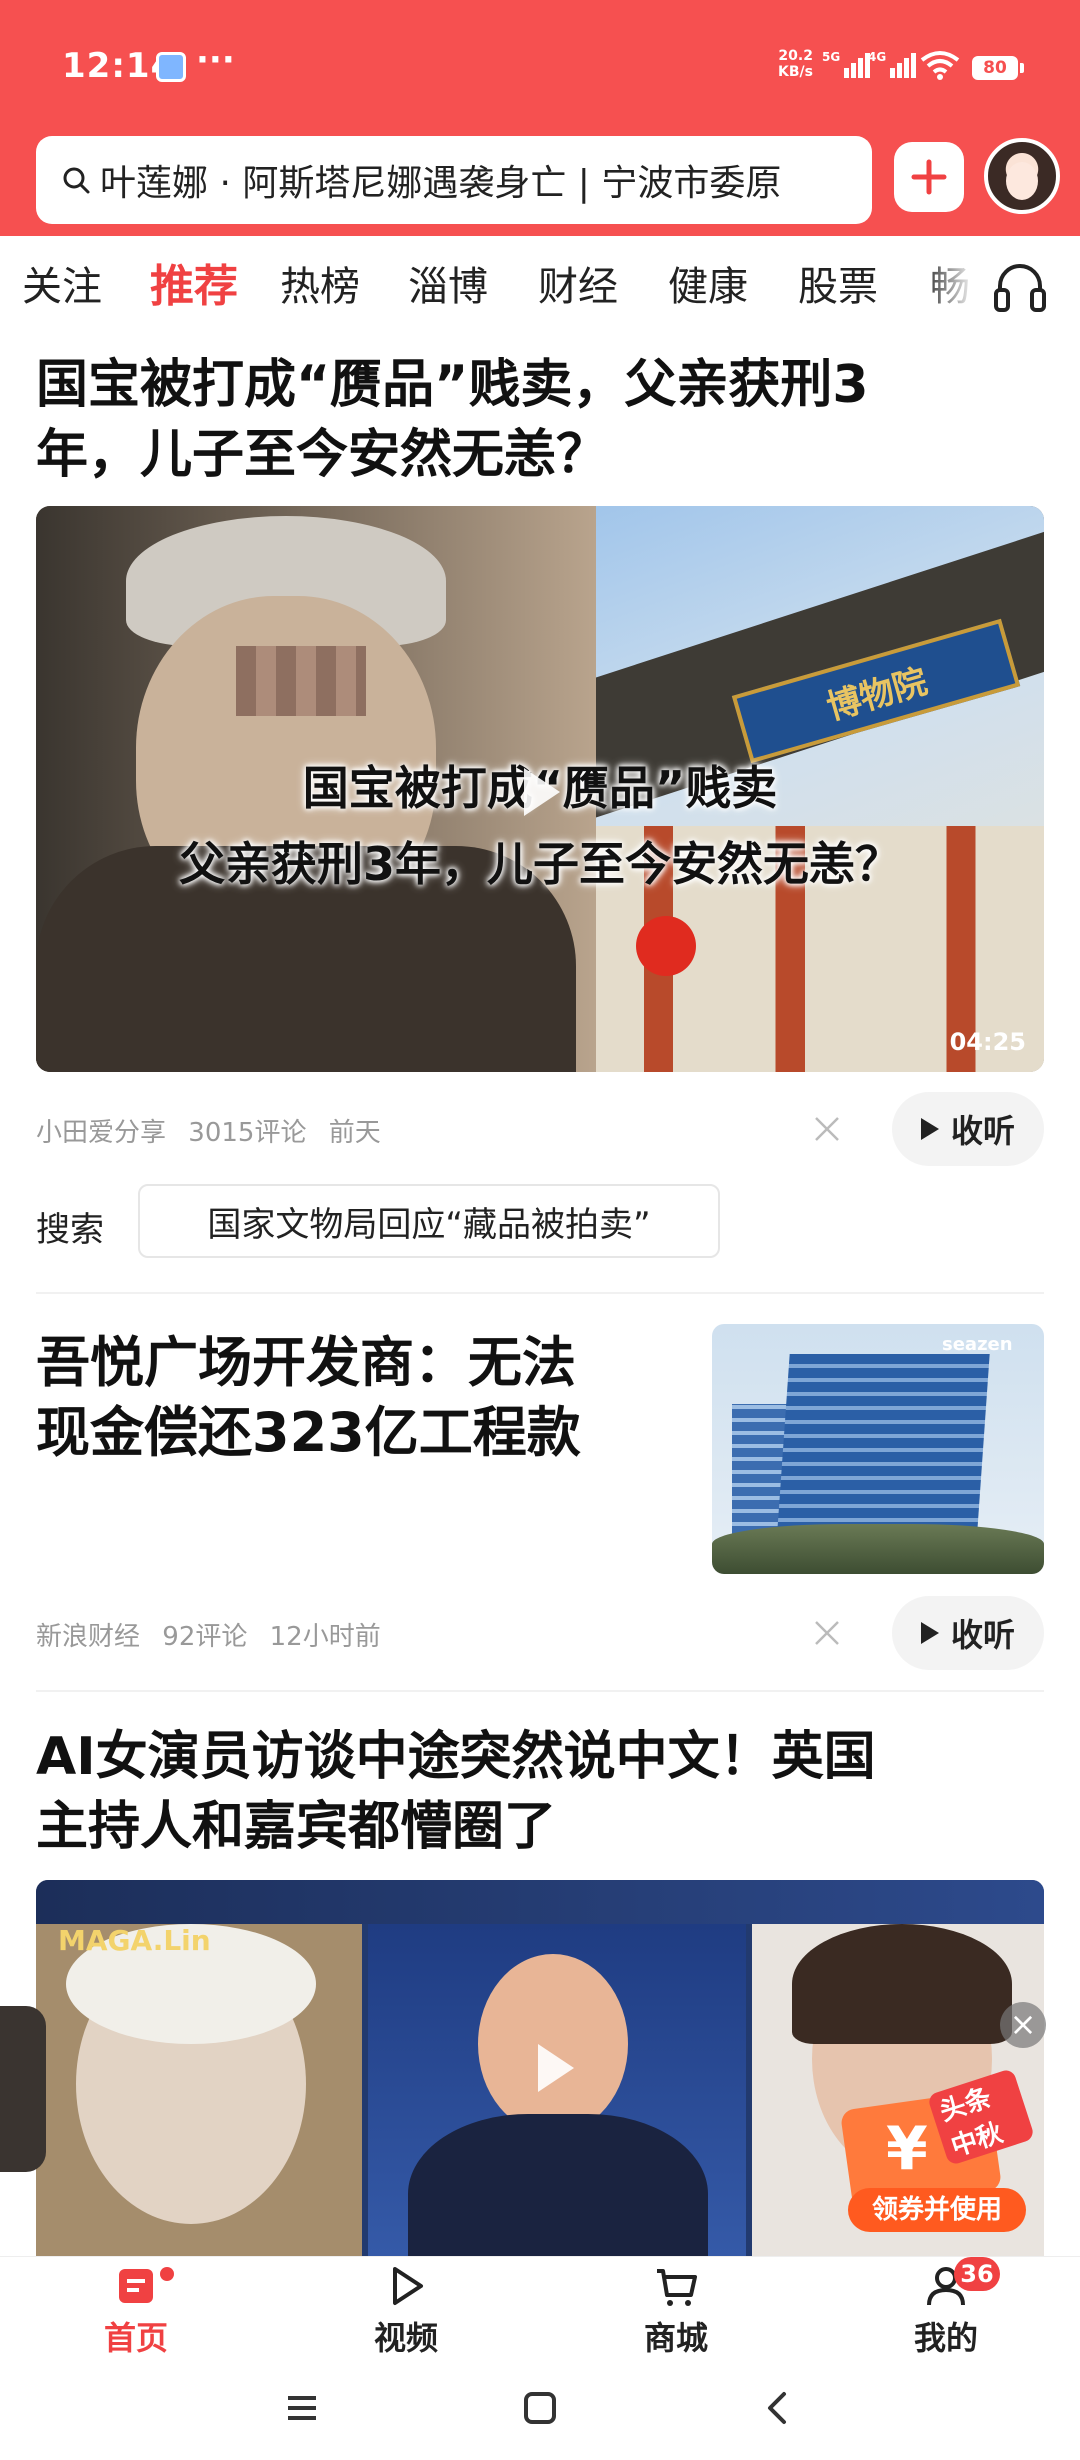 This screenshot has width=1080, height=2460. I want to click on tab-hot-list: 热榜, so click(320, 283).